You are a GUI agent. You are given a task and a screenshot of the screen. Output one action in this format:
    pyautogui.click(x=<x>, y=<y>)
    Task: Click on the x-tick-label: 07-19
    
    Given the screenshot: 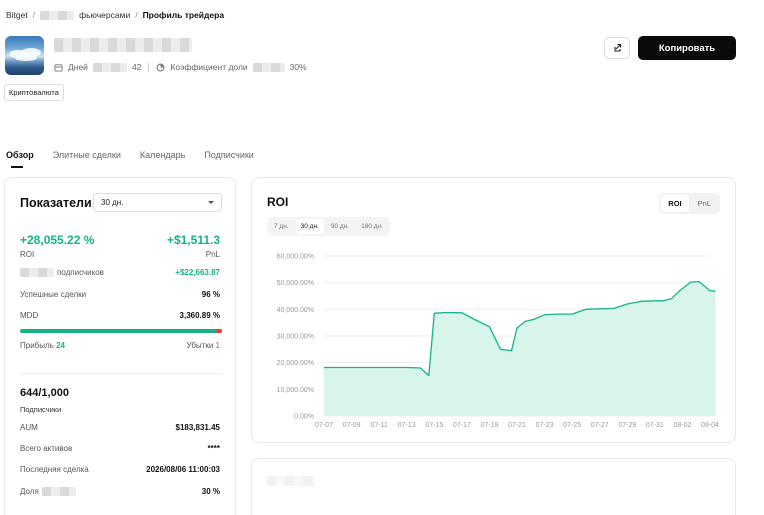 What is the action you would take?
    pyautogui.click(x=489, y=425)
    